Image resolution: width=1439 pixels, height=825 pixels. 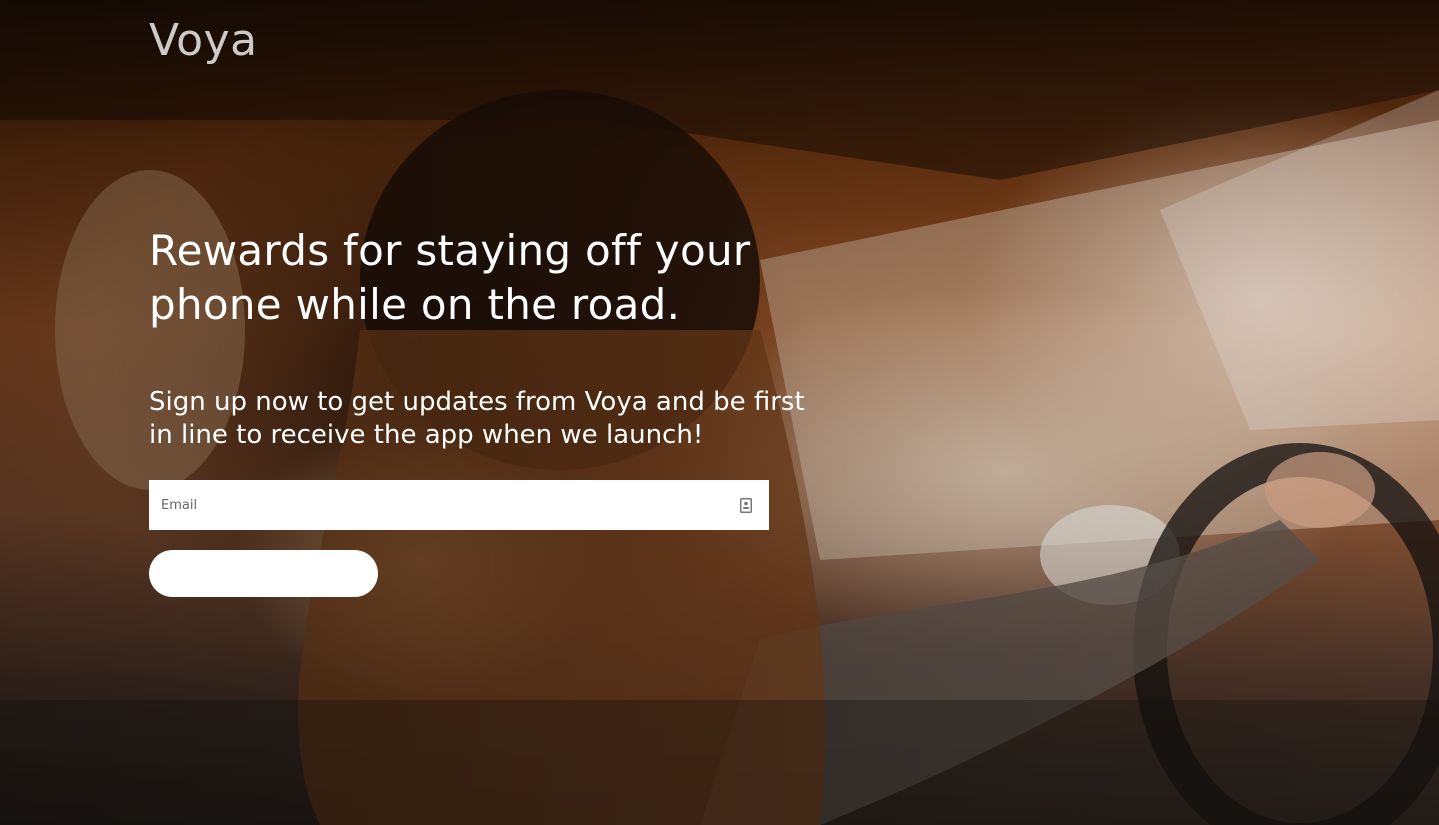 What do you see at coordinates (203, 40) in the screenshot?
I see `brand-logo: Voya` at bounding box center [203, 40].